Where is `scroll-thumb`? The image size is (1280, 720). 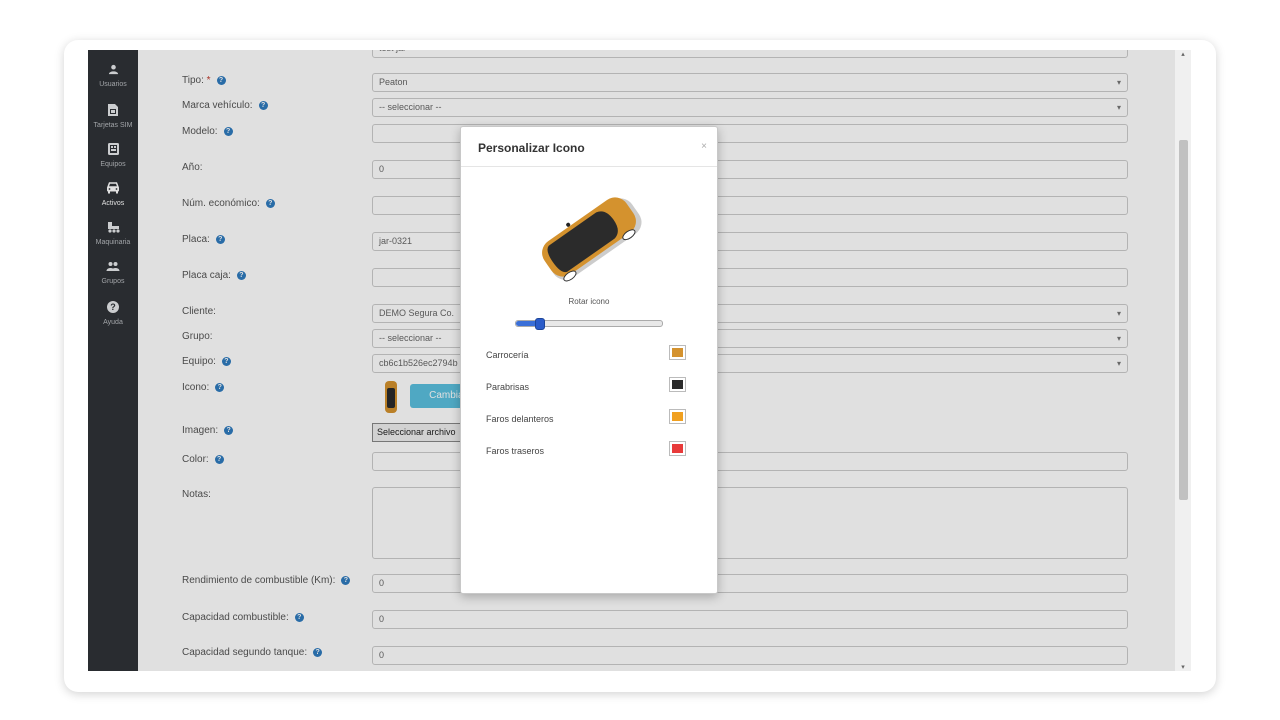
scroll-thumb is located at coordinates (1183, 320).